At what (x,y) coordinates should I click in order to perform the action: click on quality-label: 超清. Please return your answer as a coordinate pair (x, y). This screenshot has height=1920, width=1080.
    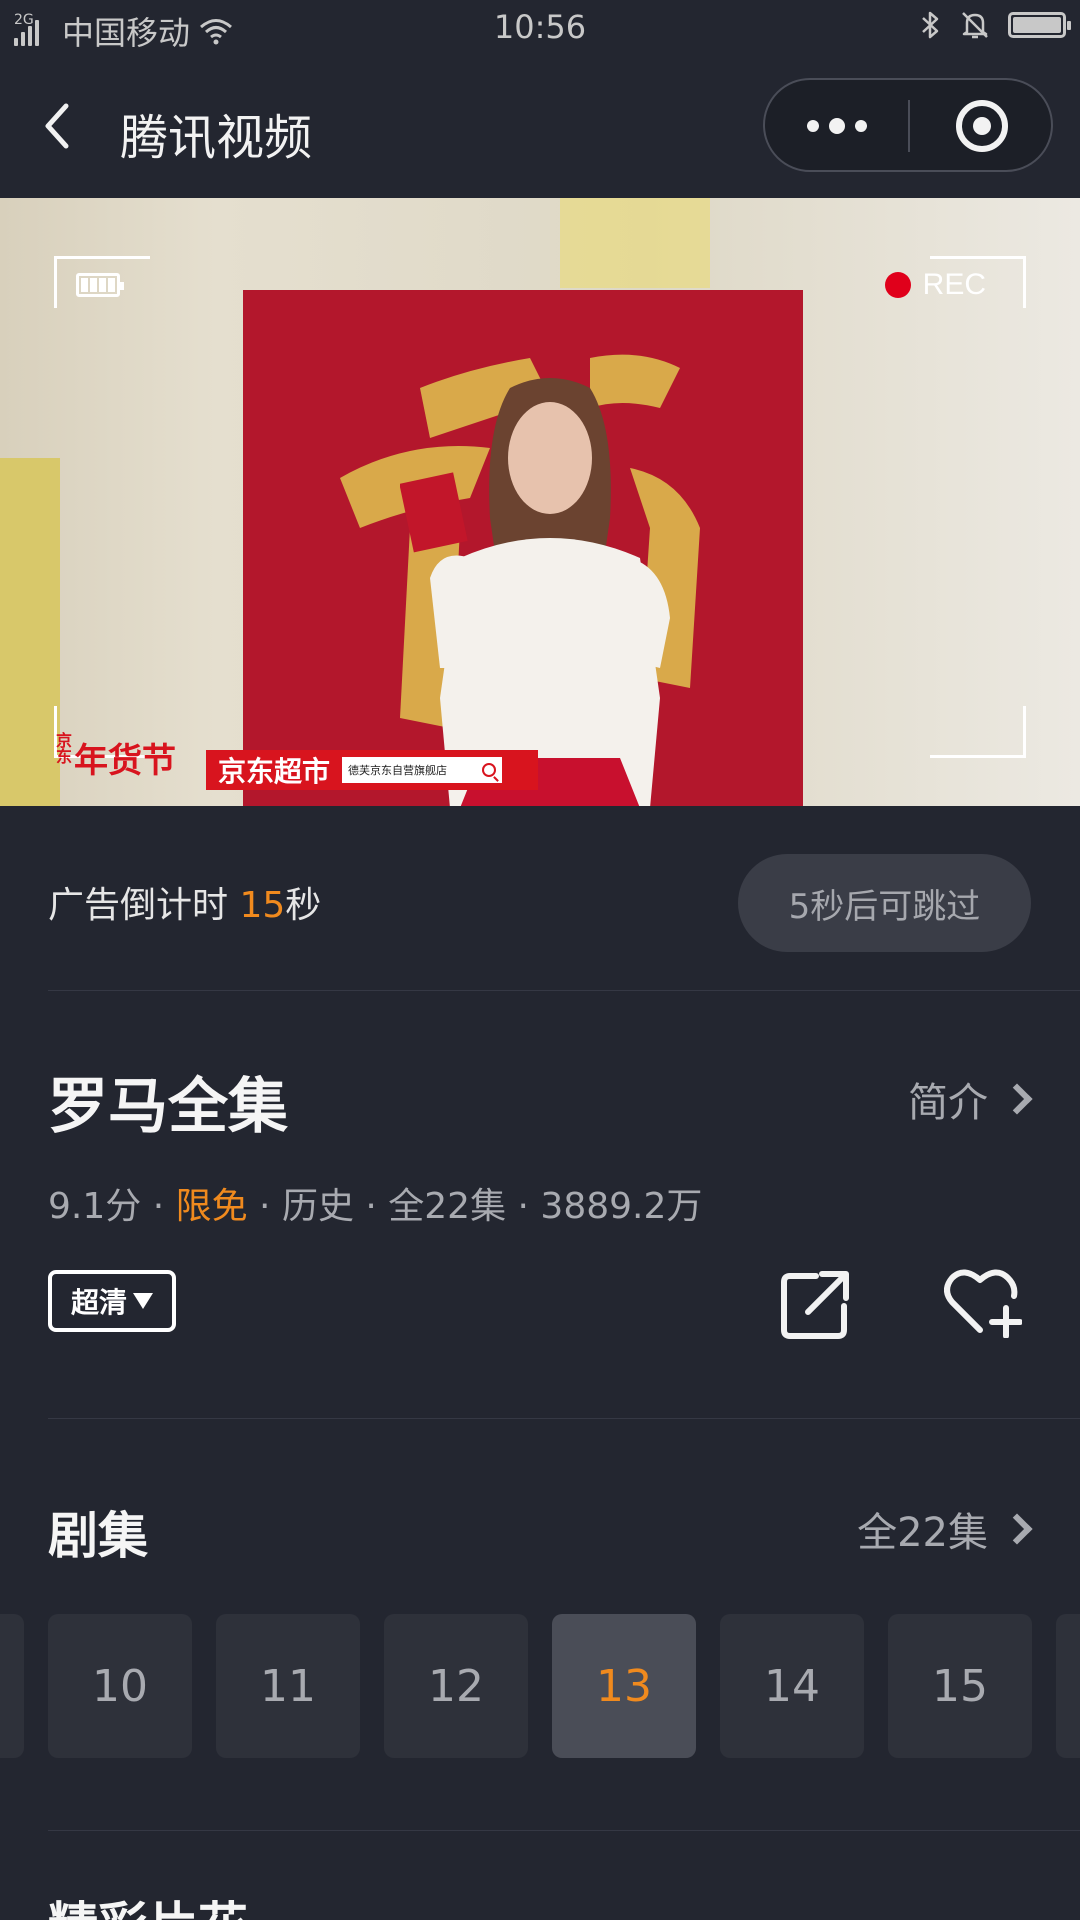
    Looking at the image, I should click on (98, 1302).